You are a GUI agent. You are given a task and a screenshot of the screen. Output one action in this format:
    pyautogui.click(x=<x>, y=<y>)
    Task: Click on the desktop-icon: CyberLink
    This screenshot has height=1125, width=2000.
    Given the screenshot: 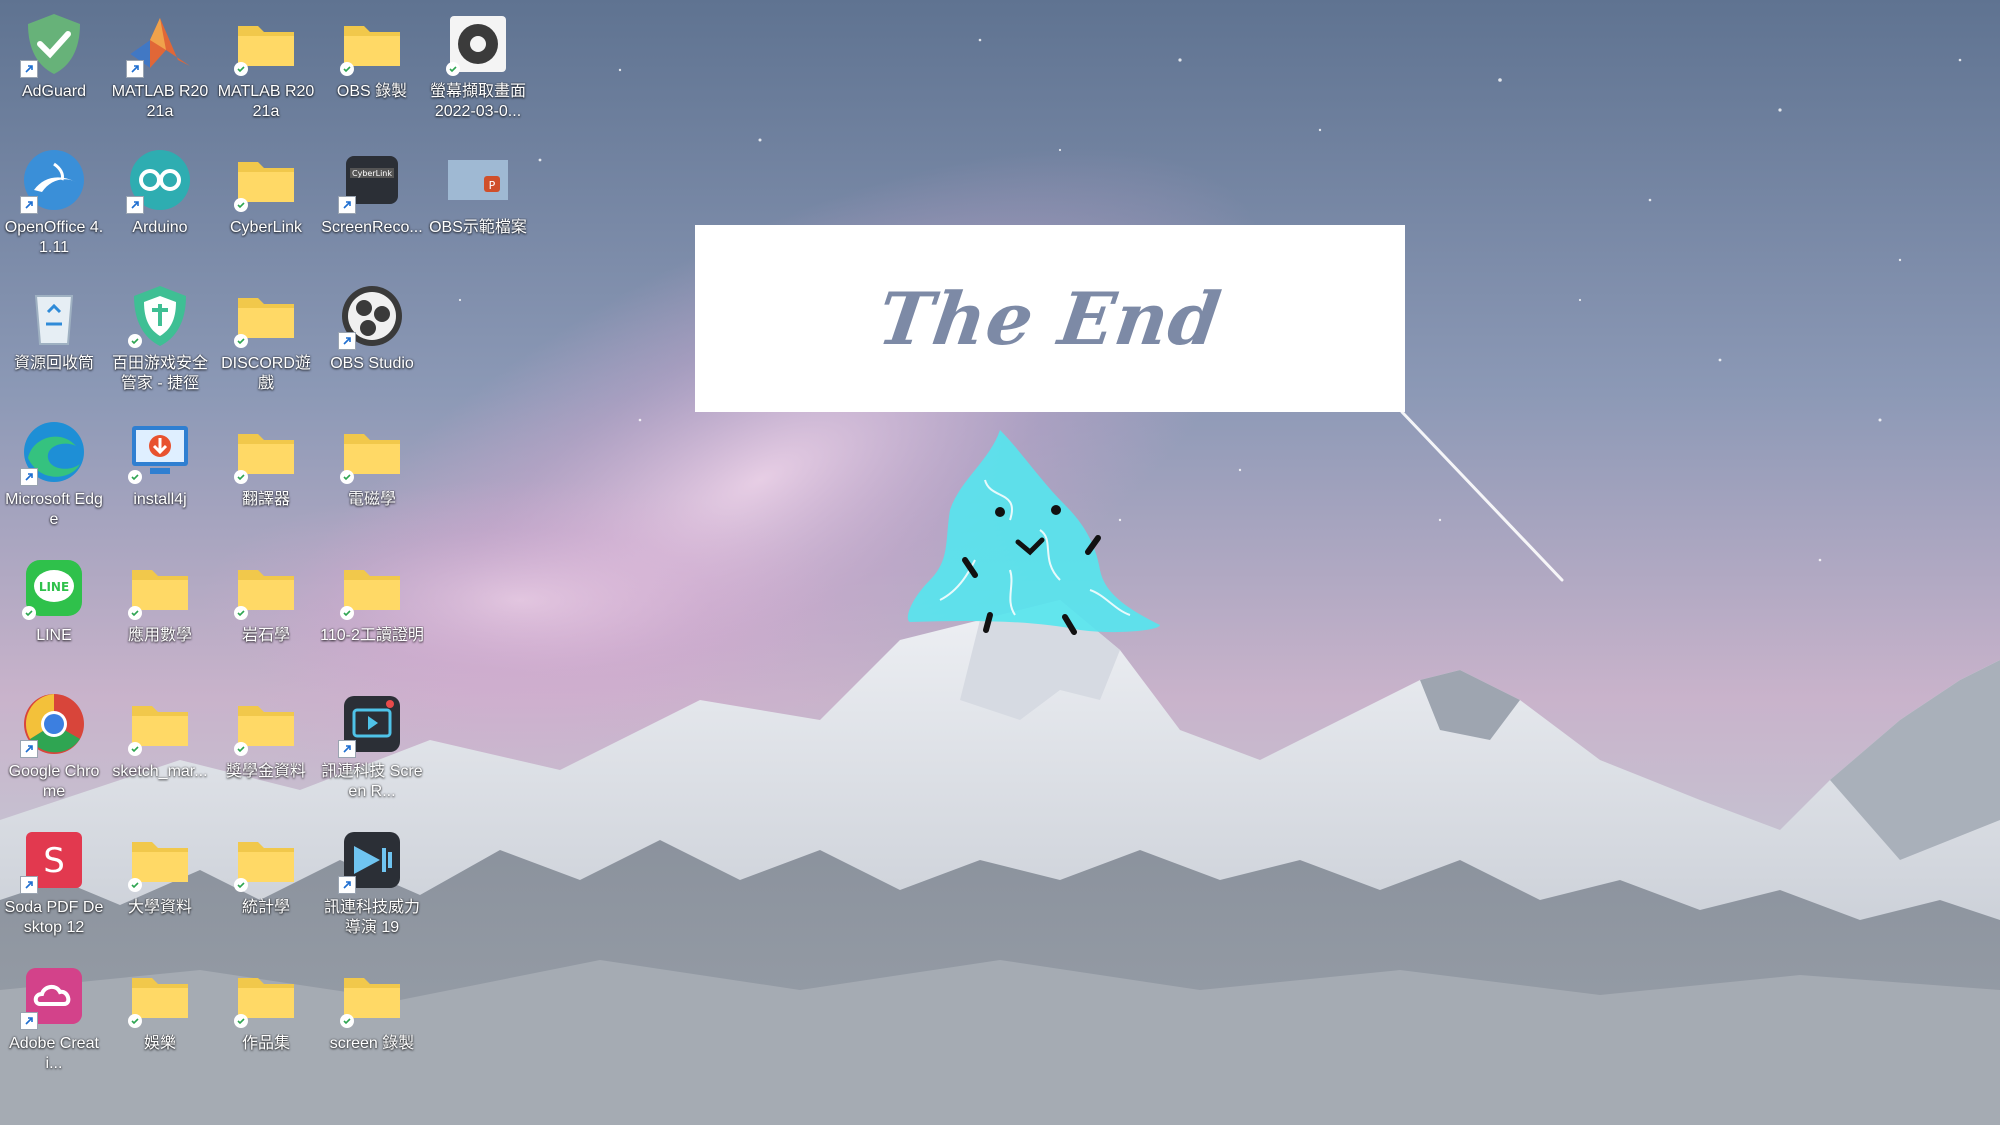 What is the action you would take?
    pyautogui.click(x=266, y=204)
    